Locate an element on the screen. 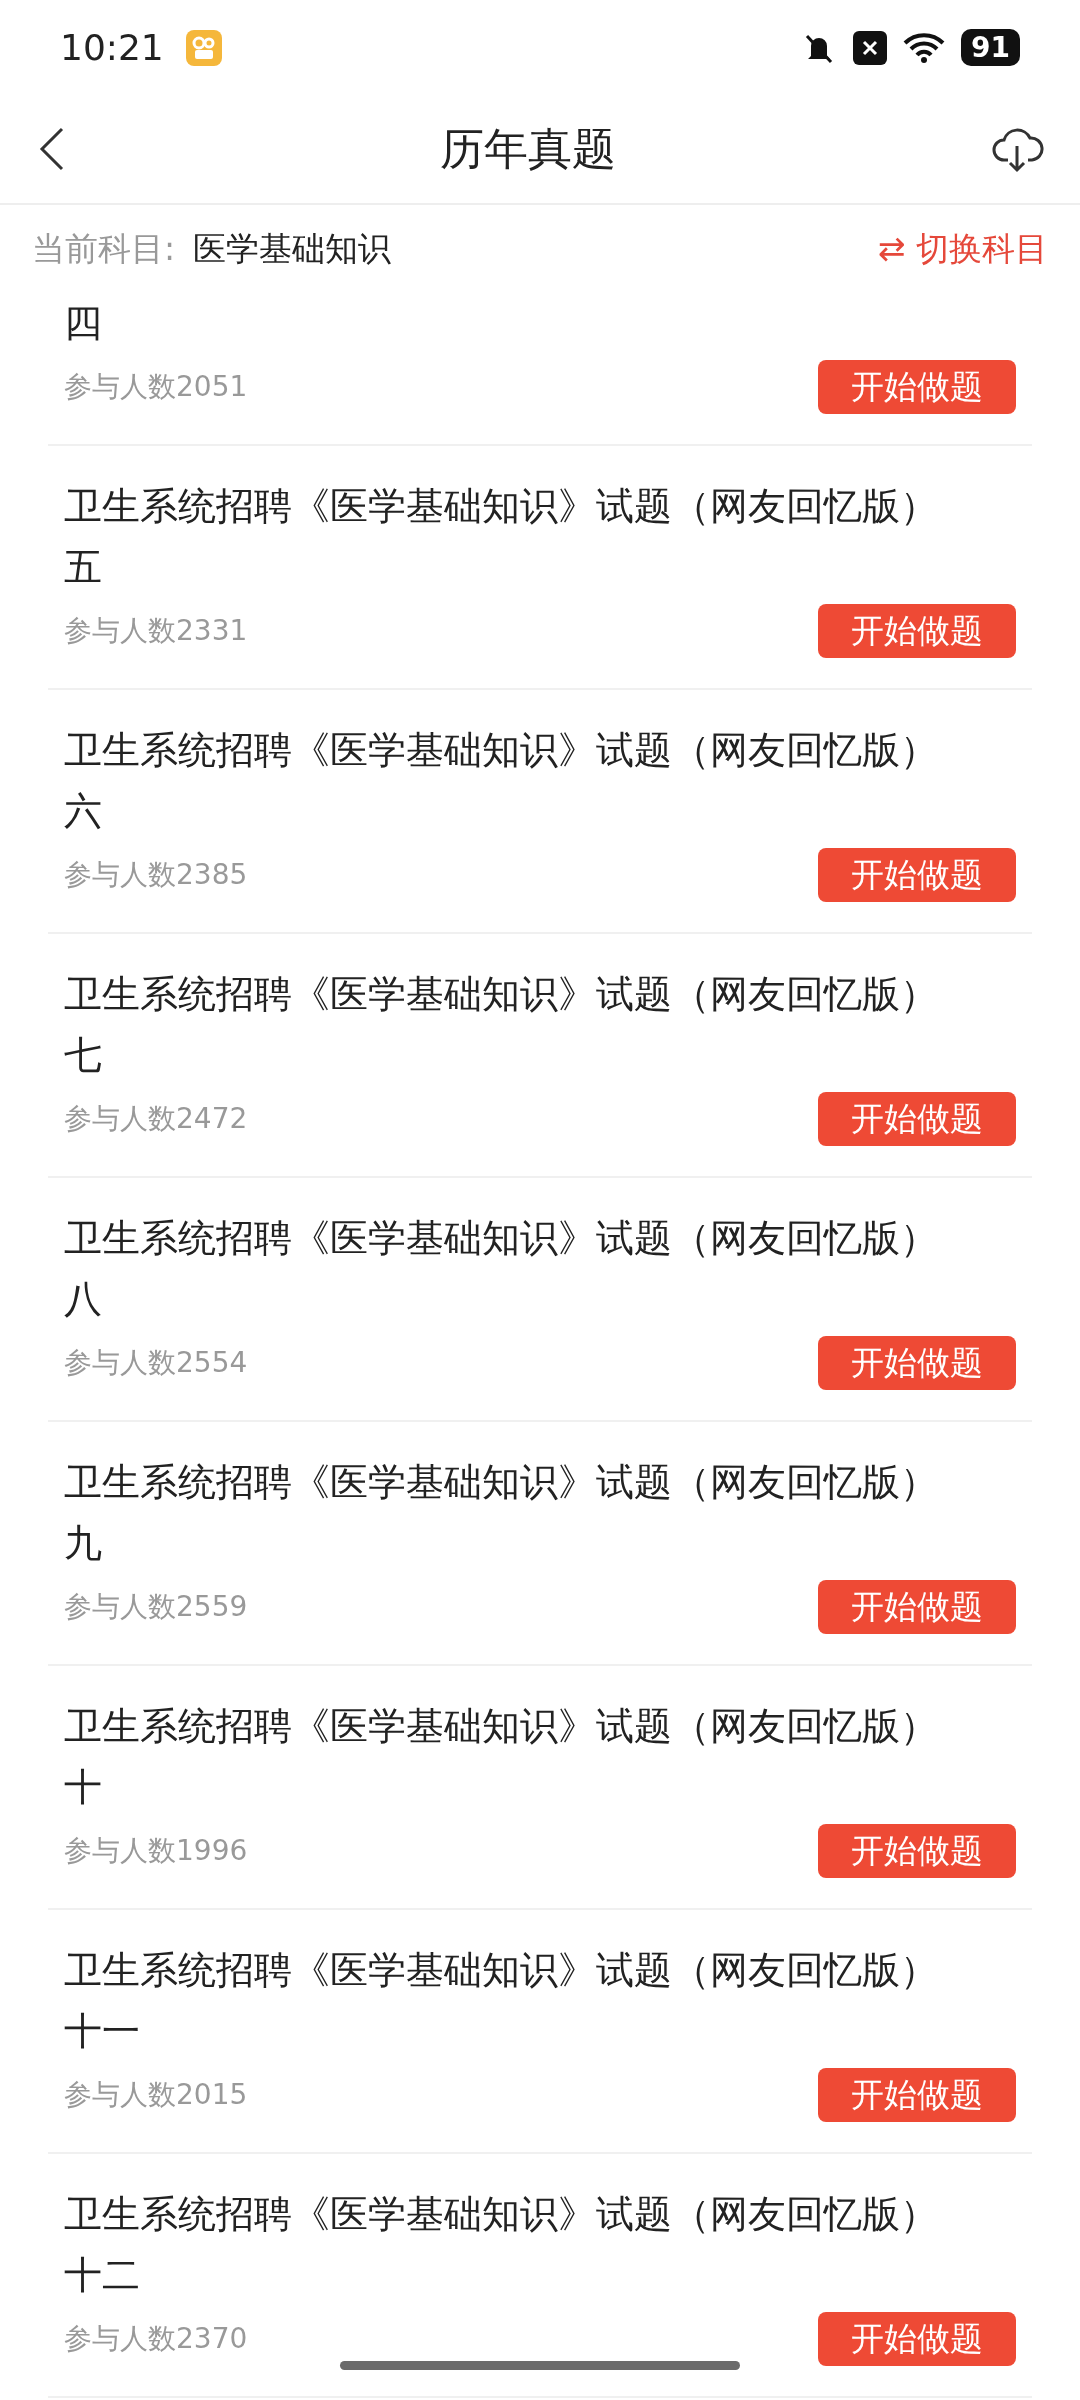 This screenshot has height=2400, width=1080. participant-count: 参与人数2385 is located at coordinates (156, 875).